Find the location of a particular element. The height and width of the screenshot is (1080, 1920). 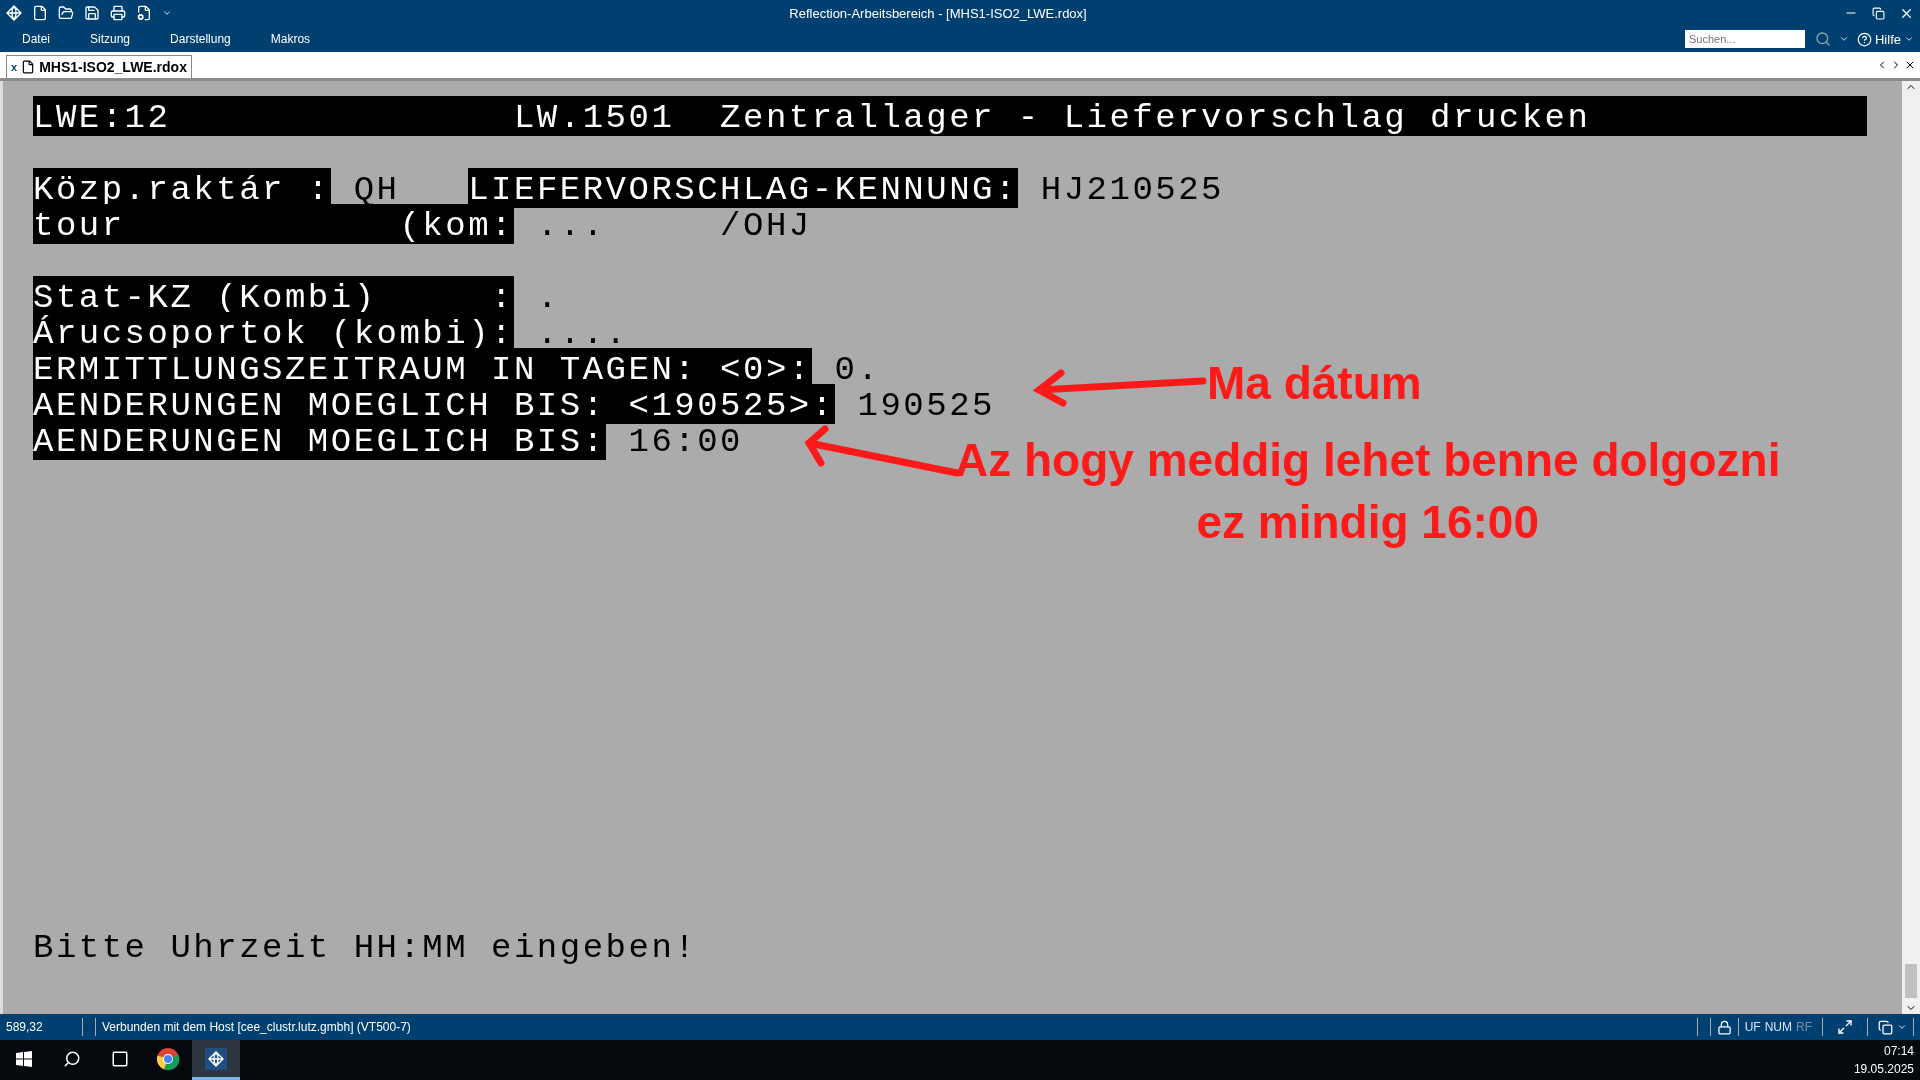

menu-item: Sitzung is located at coordinates (110, 39).